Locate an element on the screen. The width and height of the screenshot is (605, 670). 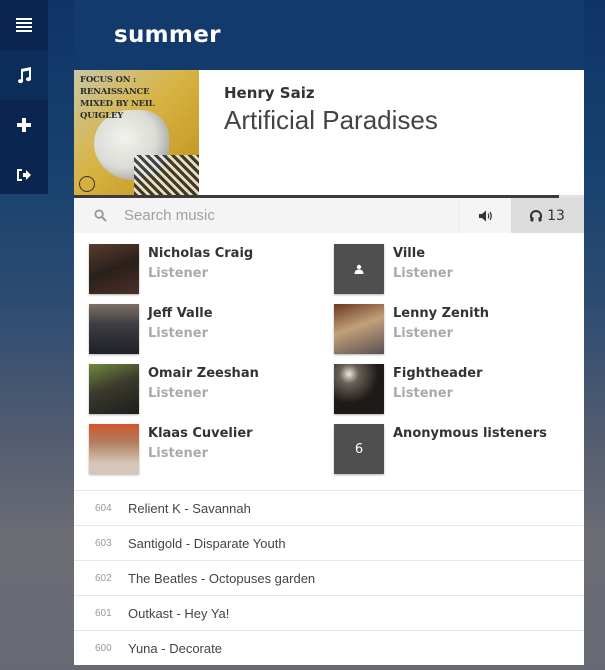
album-art-collage is located at coordinates (166, 175).